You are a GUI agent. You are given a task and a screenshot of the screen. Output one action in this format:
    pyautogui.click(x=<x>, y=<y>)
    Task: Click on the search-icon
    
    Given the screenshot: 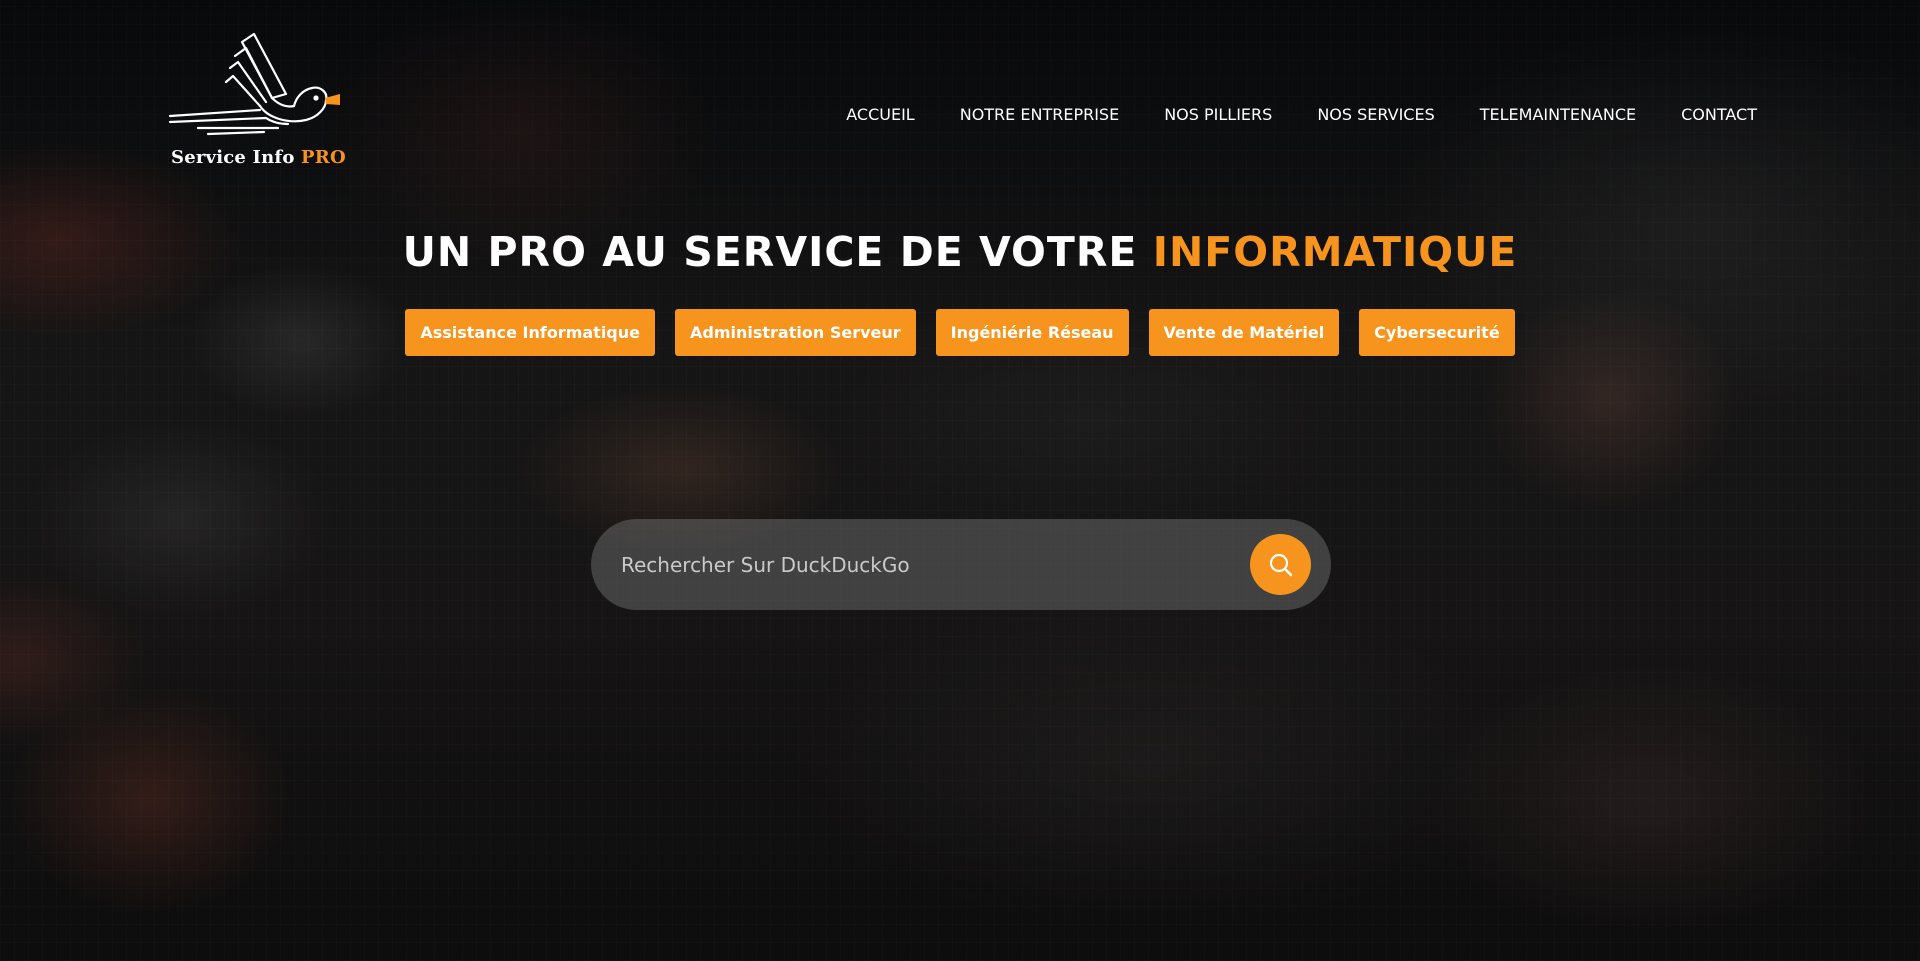 What is the action you would take?
    pyautogui.click(x=1280, y=564)
    